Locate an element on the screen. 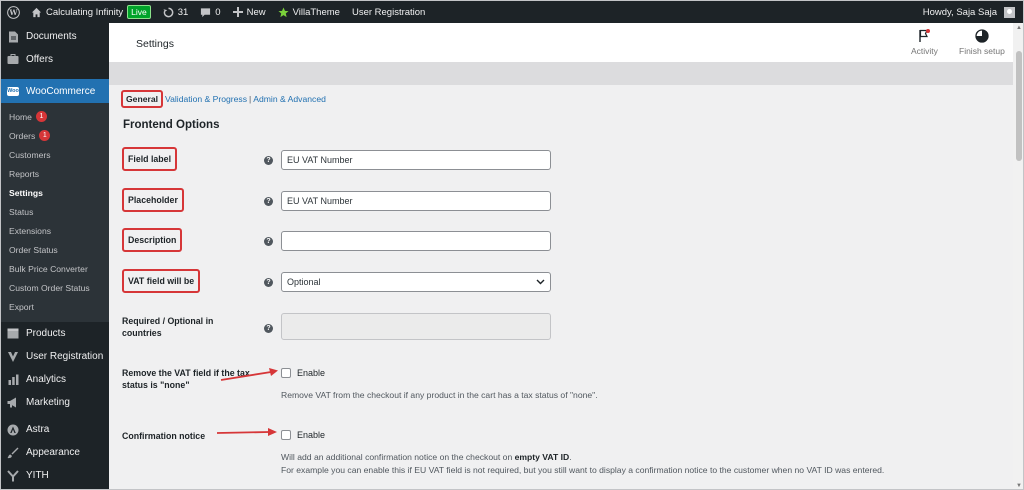  tab-validation-progress: Validation & Progress is located at coordinates (206, 99).